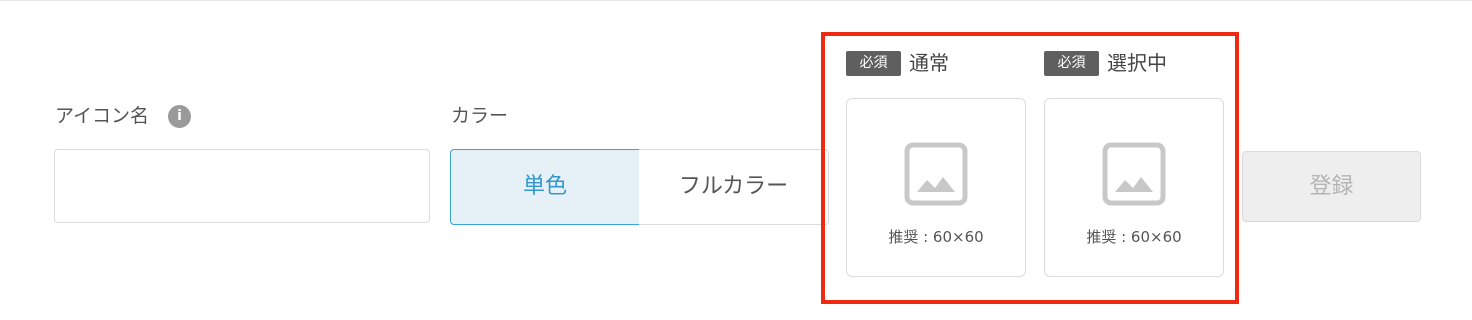  What do you see at coordinates (179, 116) in the screenshot?
I see `info-icon: i` at bounding box center [179, 116].